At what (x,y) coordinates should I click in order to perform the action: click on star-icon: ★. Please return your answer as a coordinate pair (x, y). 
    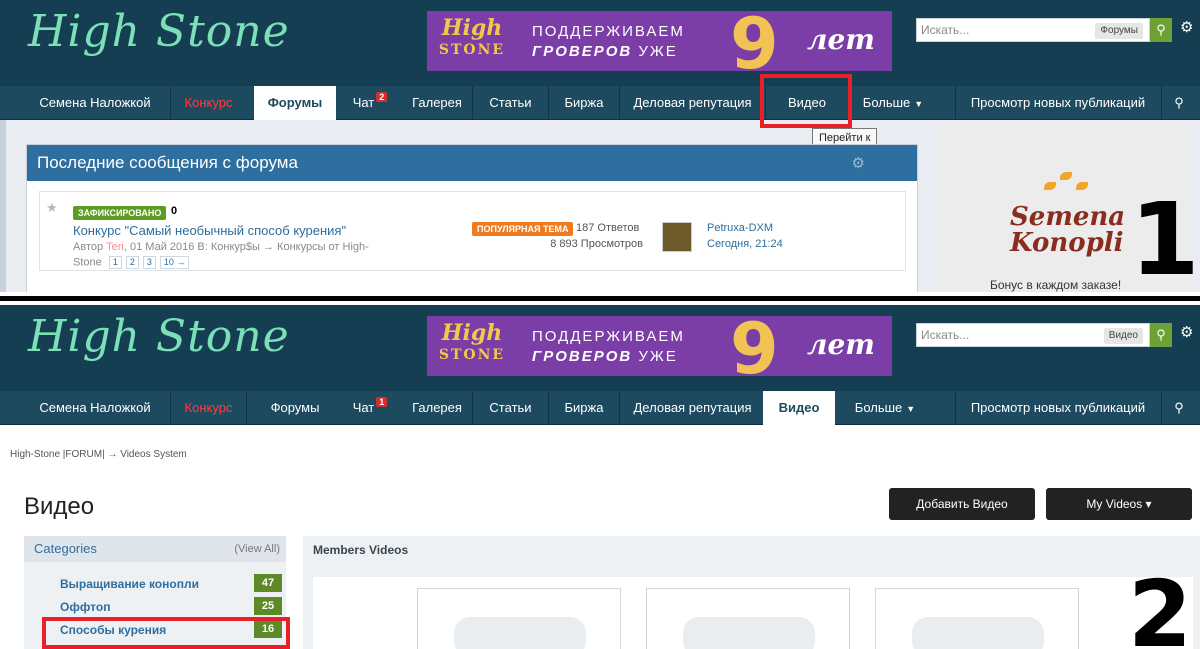
    Looking at the image, I should click on (52, 208).